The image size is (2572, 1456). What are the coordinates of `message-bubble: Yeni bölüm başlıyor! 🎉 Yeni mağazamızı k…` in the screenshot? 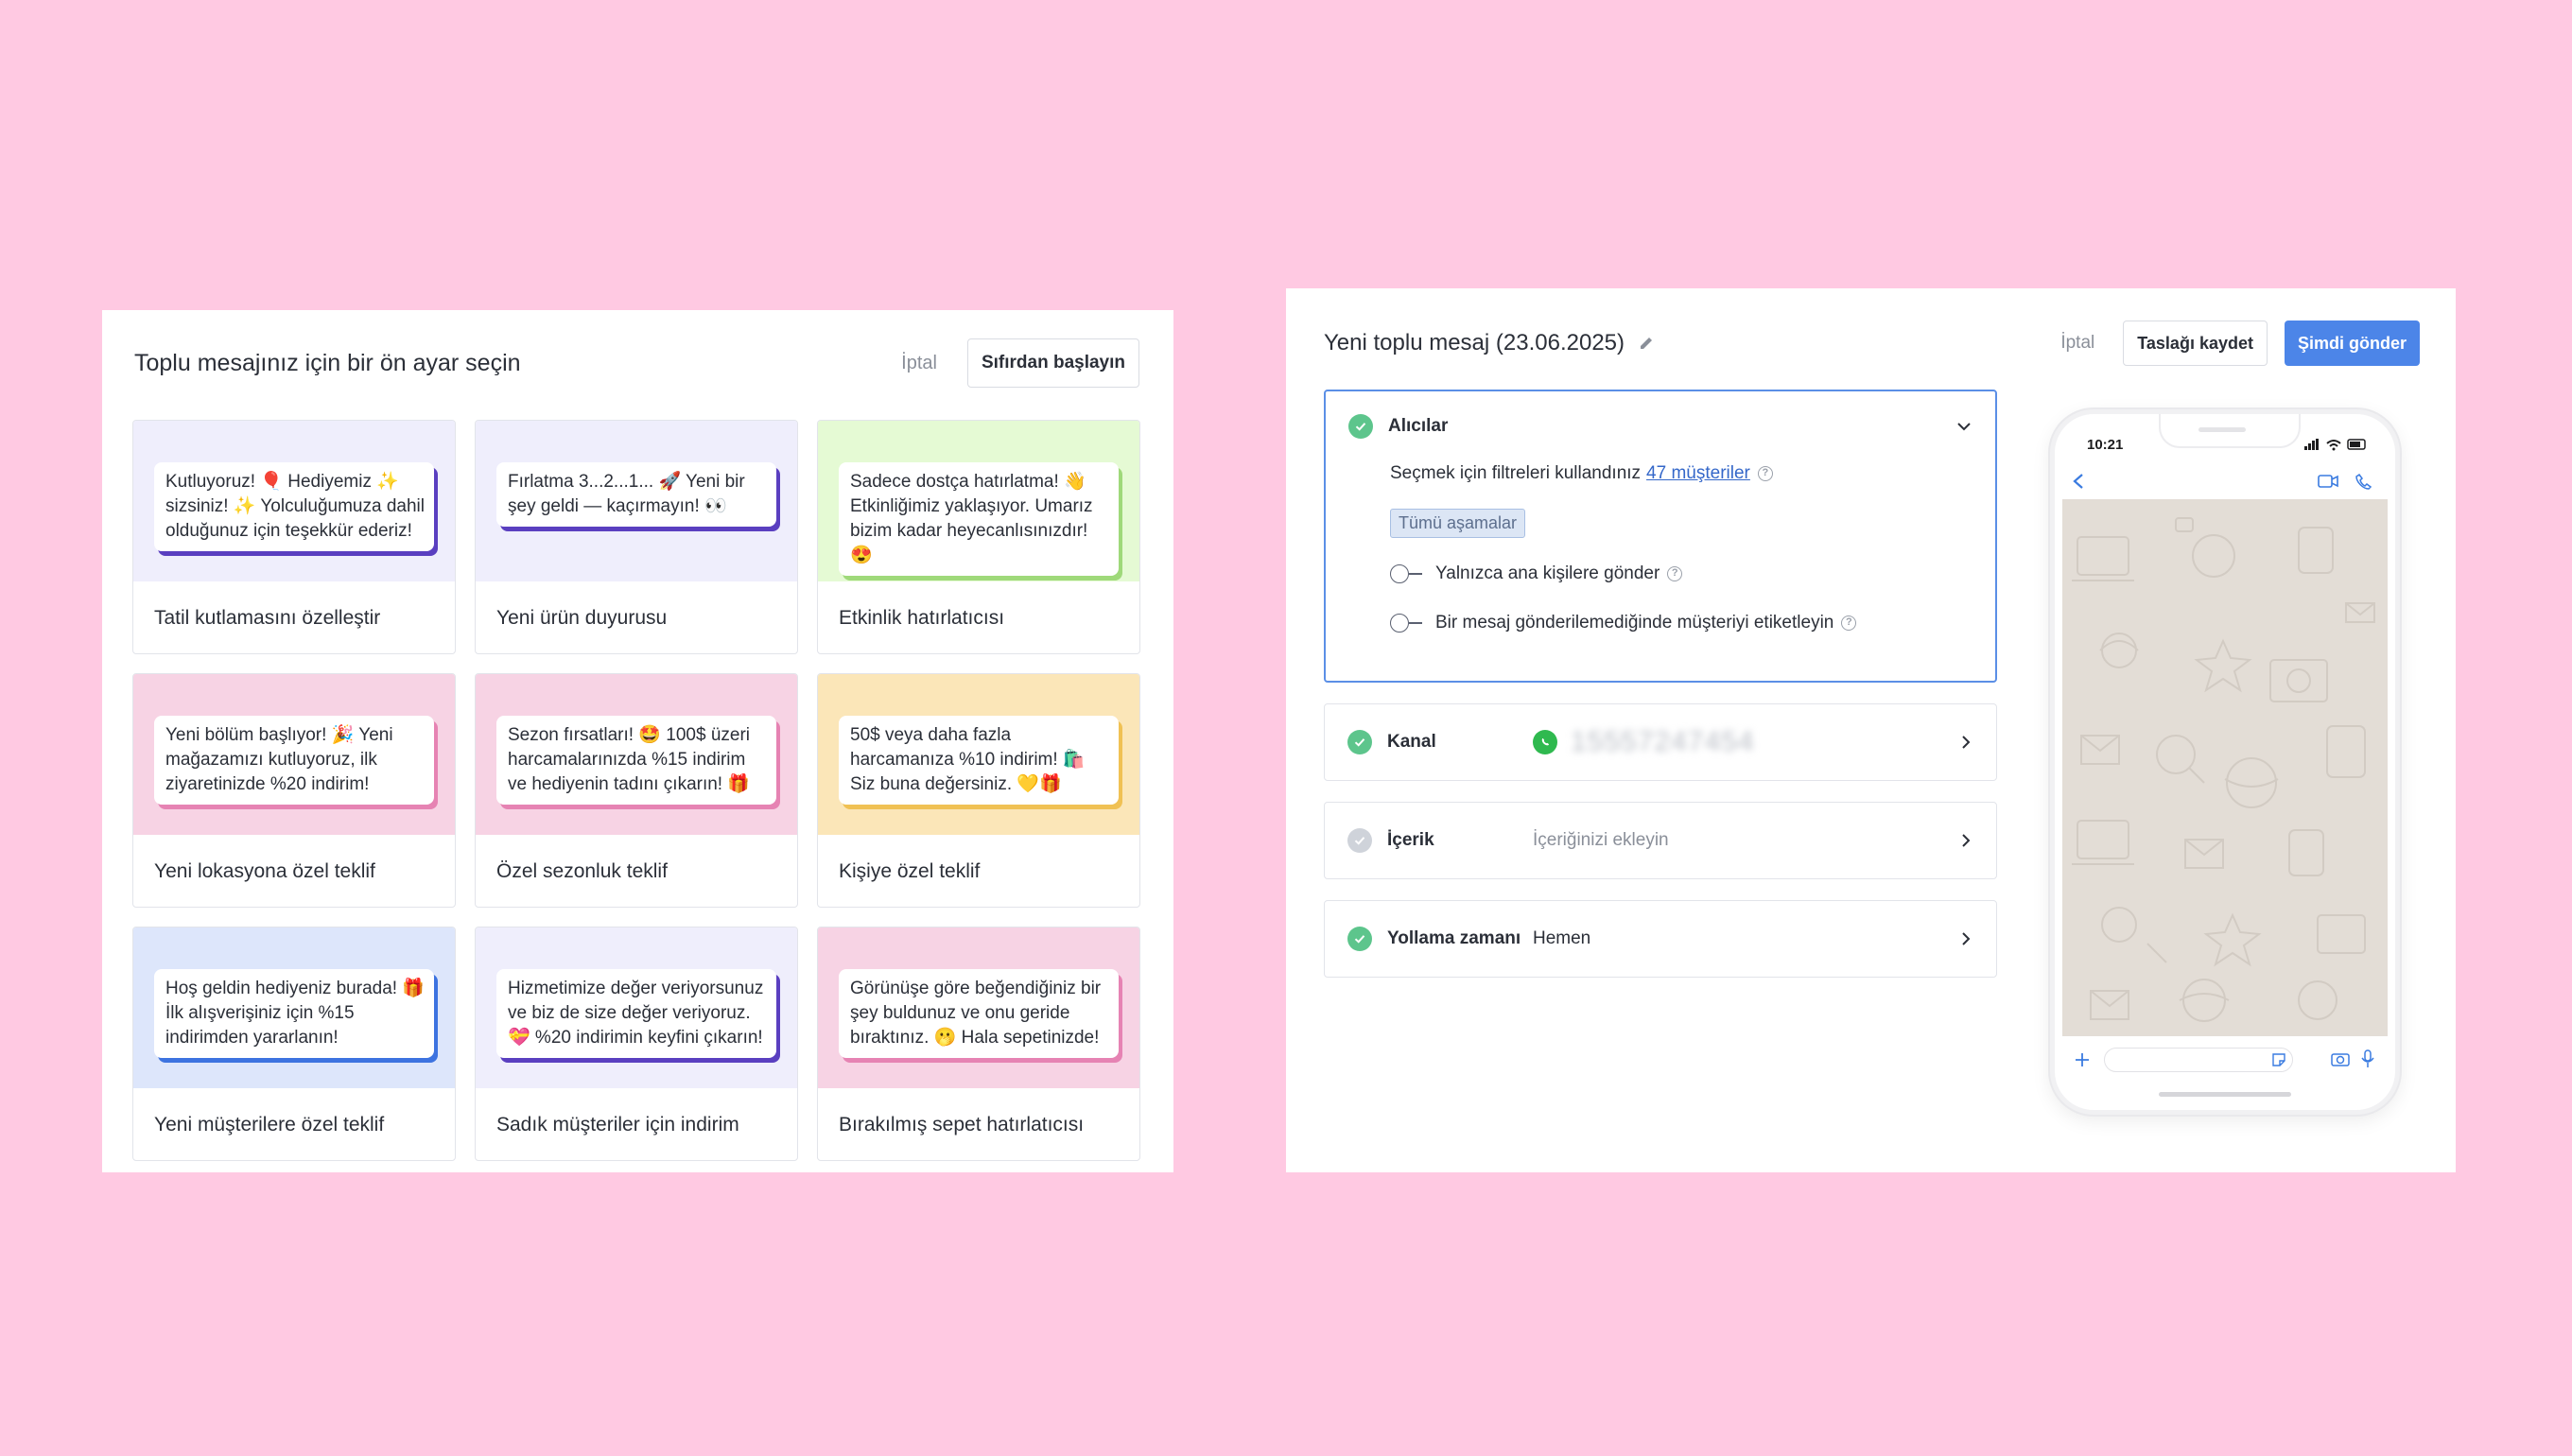 It's located at (294, 760).